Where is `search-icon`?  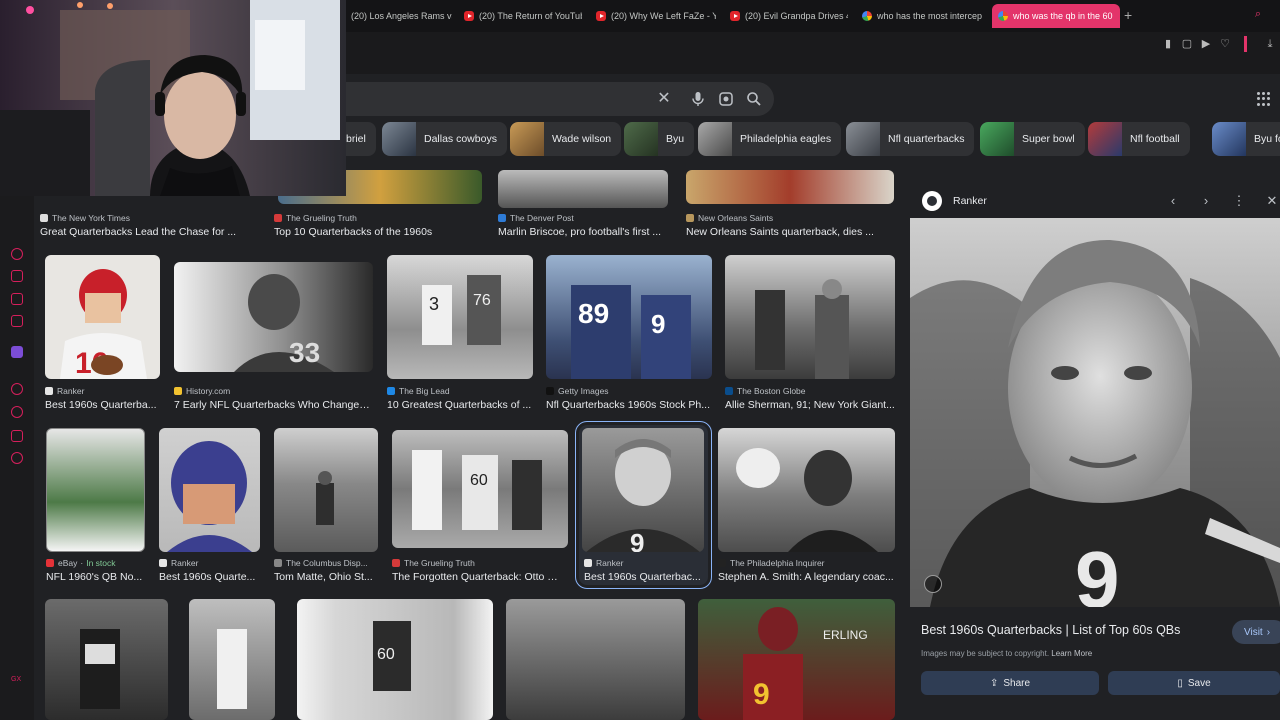
search-icon is located at coordinates (754, 99).